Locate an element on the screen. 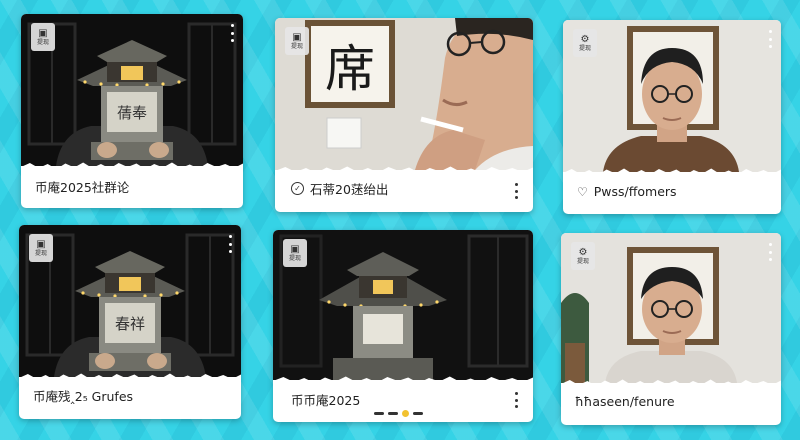 This screenshot has height=440, width=800. photo-card-1: 蒨奉 ▣ 提现 币庵2025社群论 is located at coordinates (132, 111).